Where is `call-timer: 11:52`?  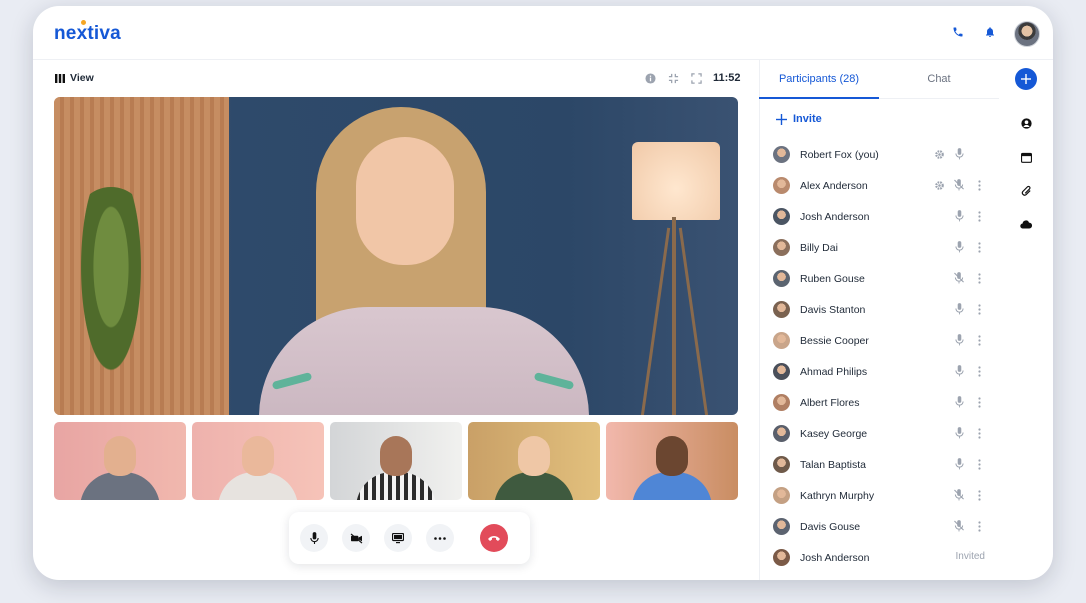 call-timer: 11:52 is located at coordinates (727, 78).